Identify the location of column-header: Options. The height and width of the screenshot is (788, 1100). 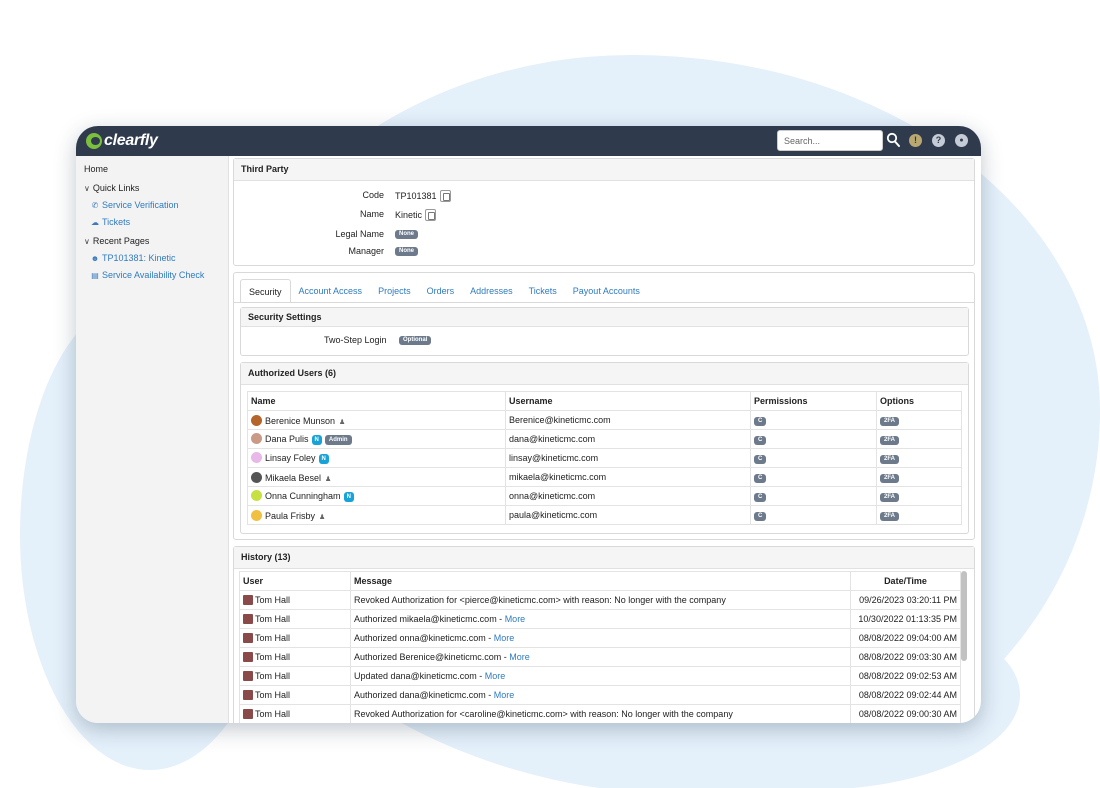
(919, 401).